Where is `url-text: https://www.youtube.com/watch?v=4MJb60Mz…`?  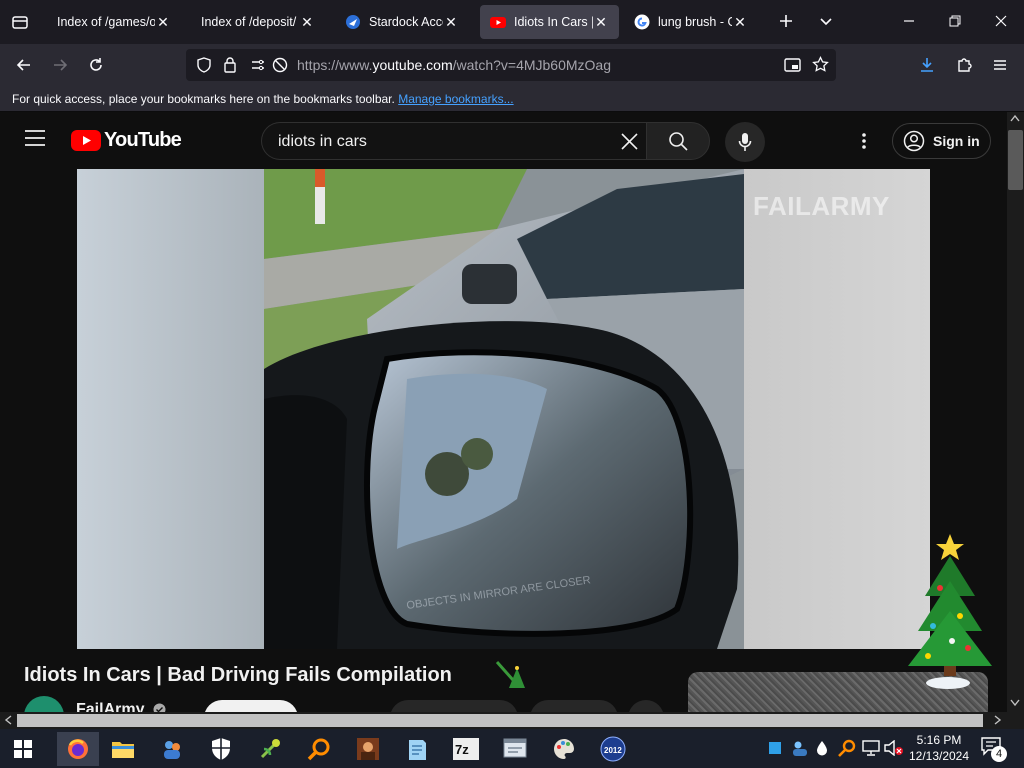 url-text: https://www.youtube.com/watch?v=4MJb60Mz… is located at coordinates (454, 65).